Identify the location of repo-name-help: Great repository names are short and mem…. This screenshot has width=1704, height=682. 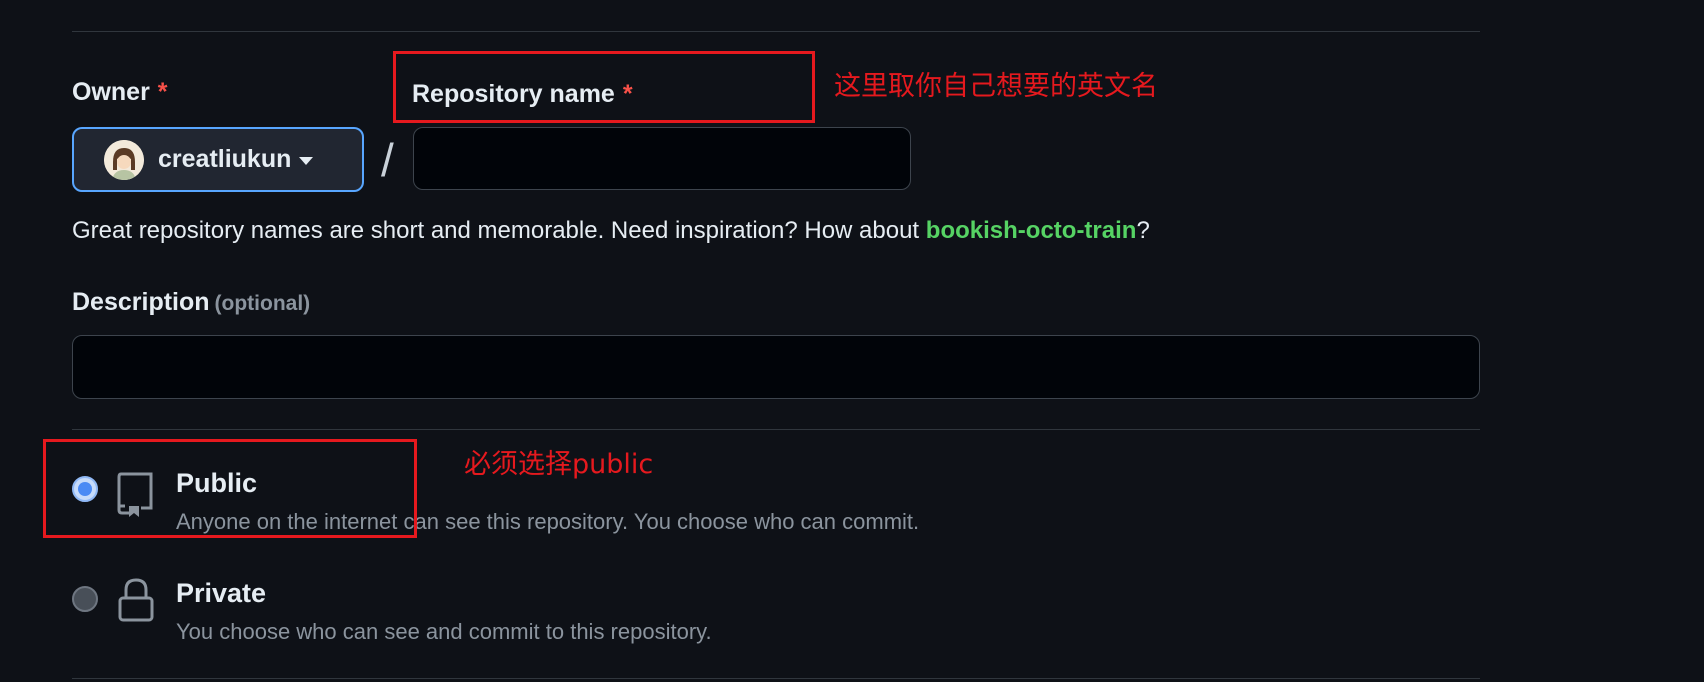
(611, 231).